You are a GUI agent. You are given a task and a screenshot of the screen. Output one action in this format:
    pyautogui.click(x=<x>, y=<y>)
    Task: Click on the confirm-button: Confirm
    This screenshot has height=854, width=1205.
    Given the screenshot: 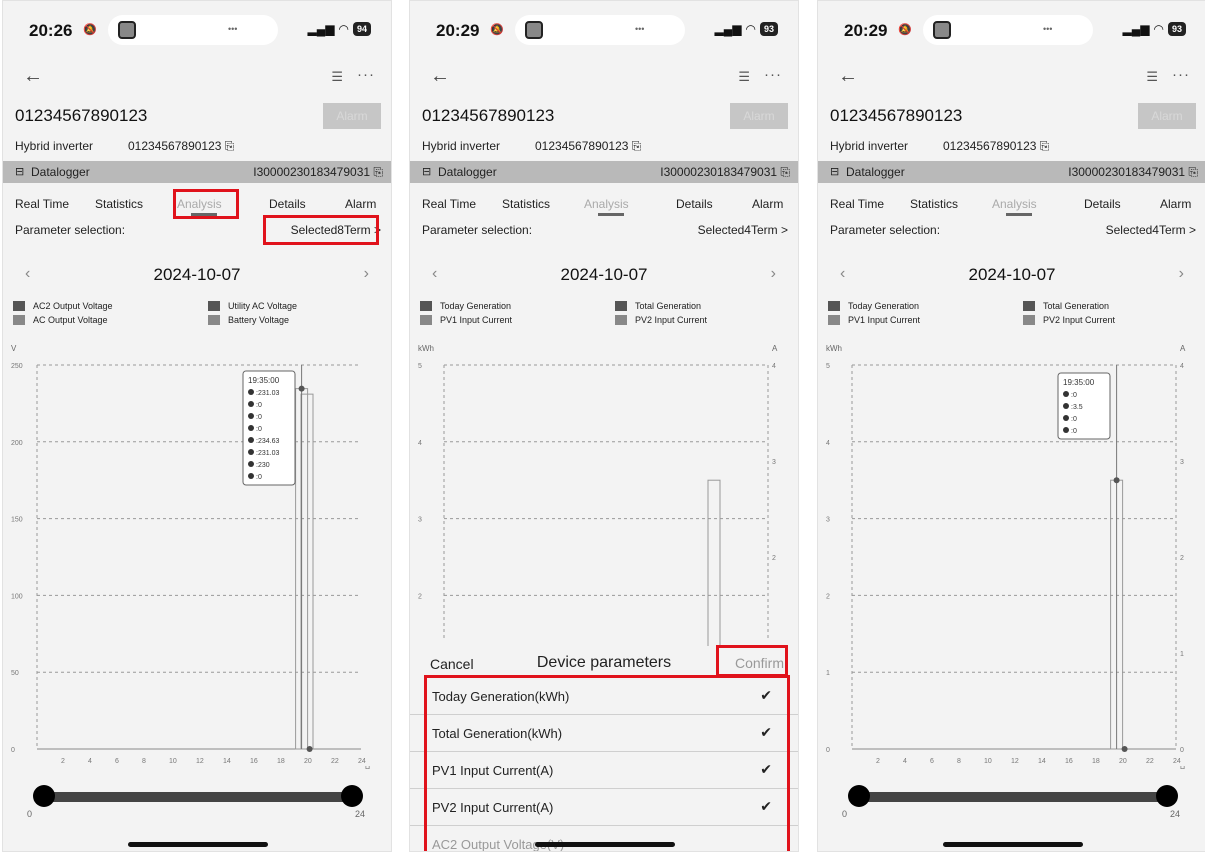 What is the action you would take?
    pyautogui.click(x=759, y=663)
    